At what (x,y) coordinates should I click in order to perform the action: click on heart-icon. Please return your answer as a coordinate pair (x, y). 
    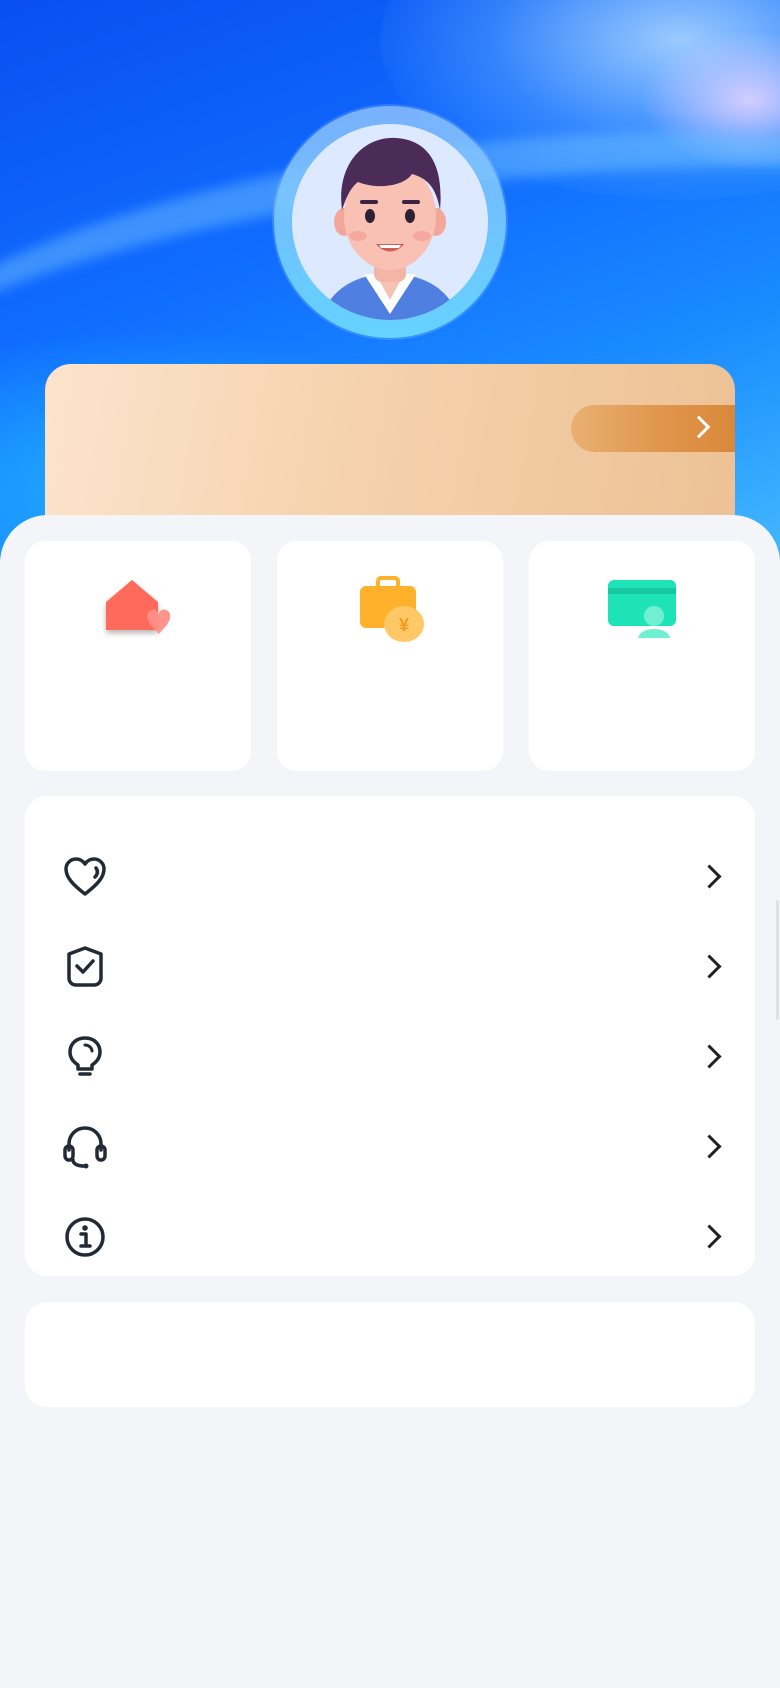
    Looking at the image, I should click on (85, 876).